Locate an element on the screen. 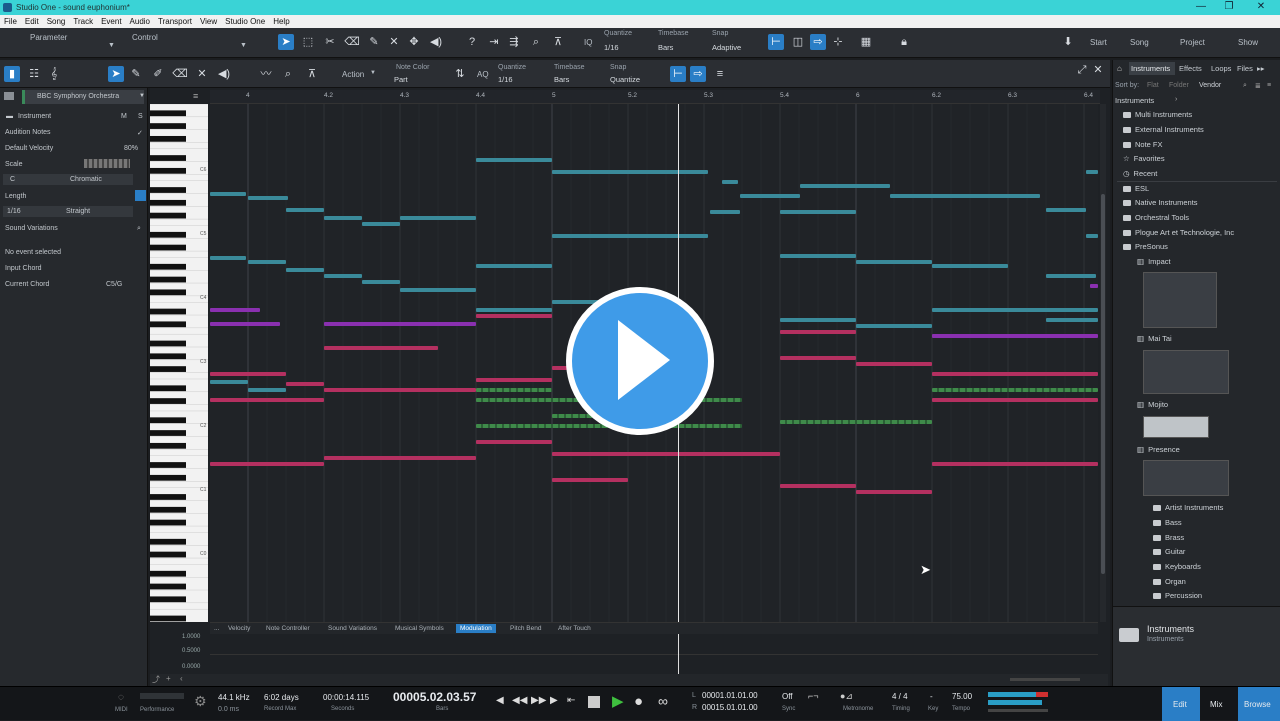 This screenshot has height=721, width=1280. action-menu: Action is located at coordinates (353, 74).